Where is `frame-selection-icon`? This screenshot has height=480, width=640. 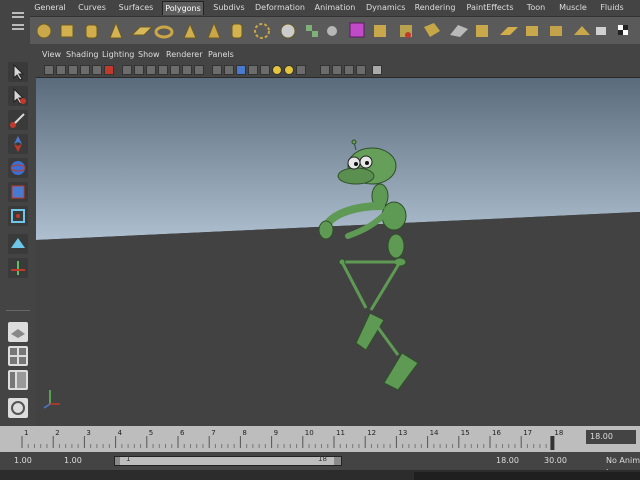 frame-selection-icon is located at coordinates (361, 70).